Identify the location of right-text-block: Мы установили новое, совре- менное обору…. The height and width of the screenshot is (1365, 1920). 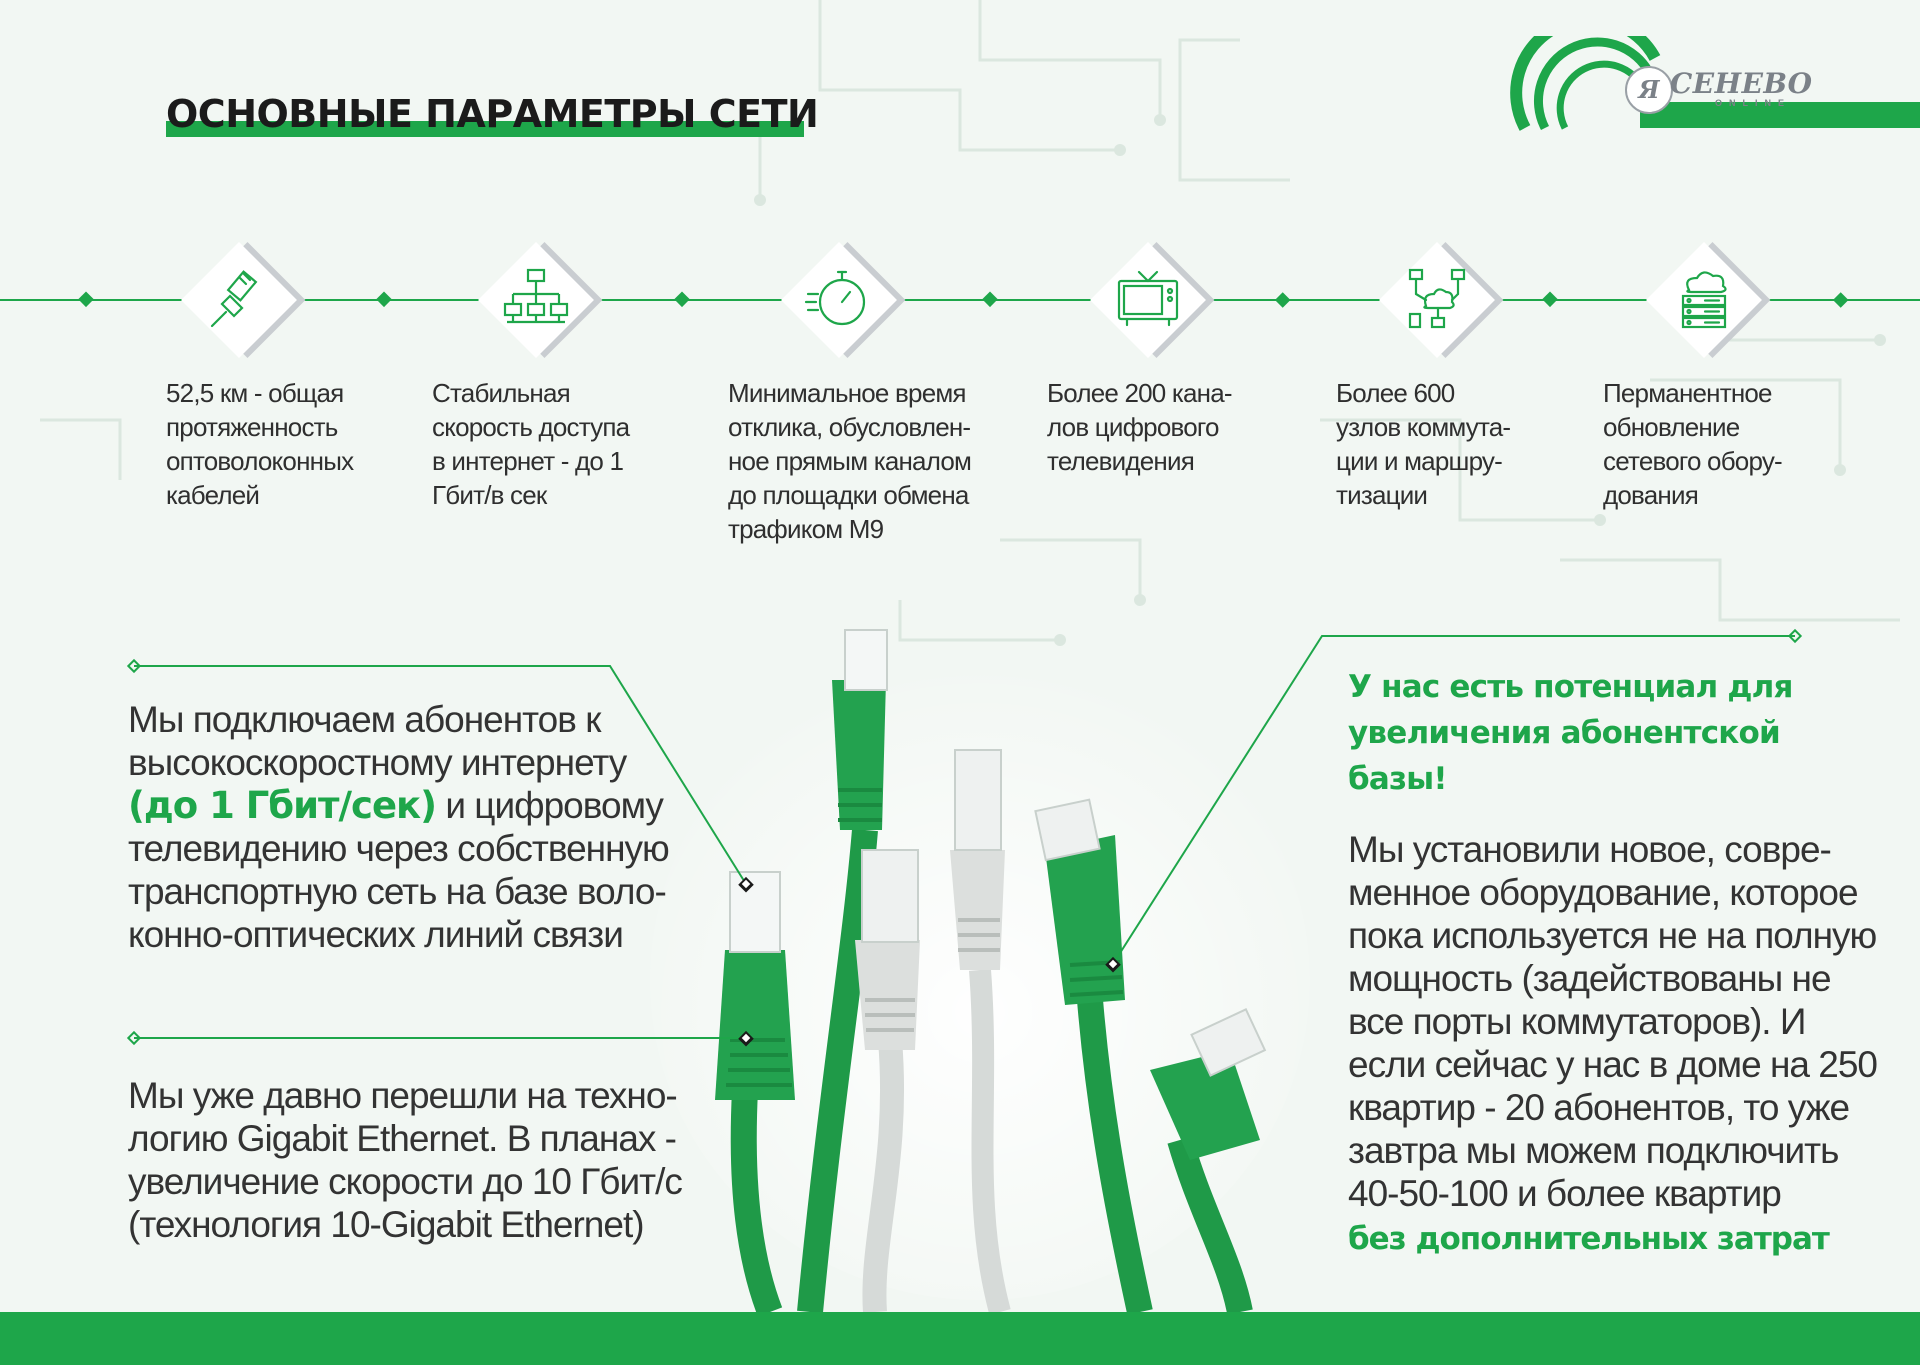
(1613, 1043).